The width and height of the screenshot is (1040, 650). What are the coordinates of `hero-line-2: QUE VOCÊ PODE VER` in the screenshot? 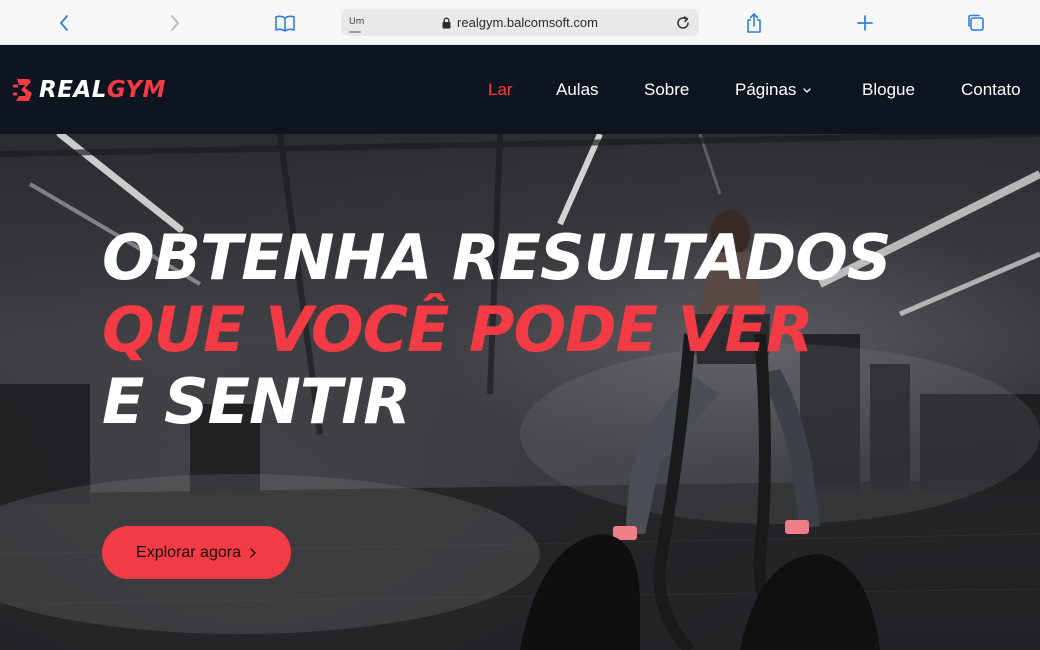 It's located at (458, 329).